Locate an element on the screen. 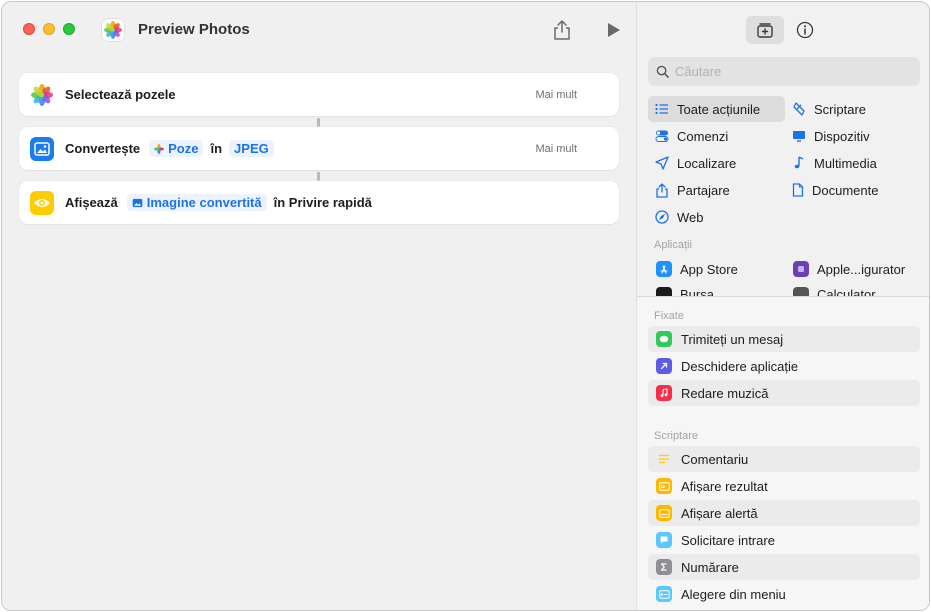 The image size is (931, 612). app-stocks: Bursa is located at coordinates (685, 290).